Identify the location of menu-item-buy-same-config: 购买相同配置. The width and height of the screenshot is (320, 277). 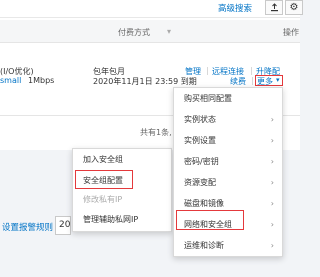
(228, 99).